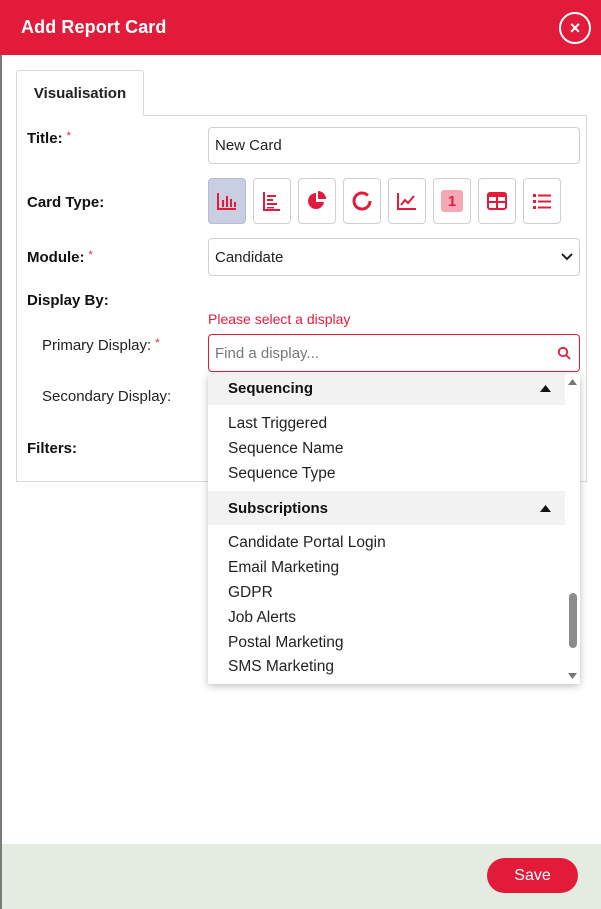 The height and width of the screenshot is (909, 601). I want to click on card-type-bar-button, so click(227, 201).